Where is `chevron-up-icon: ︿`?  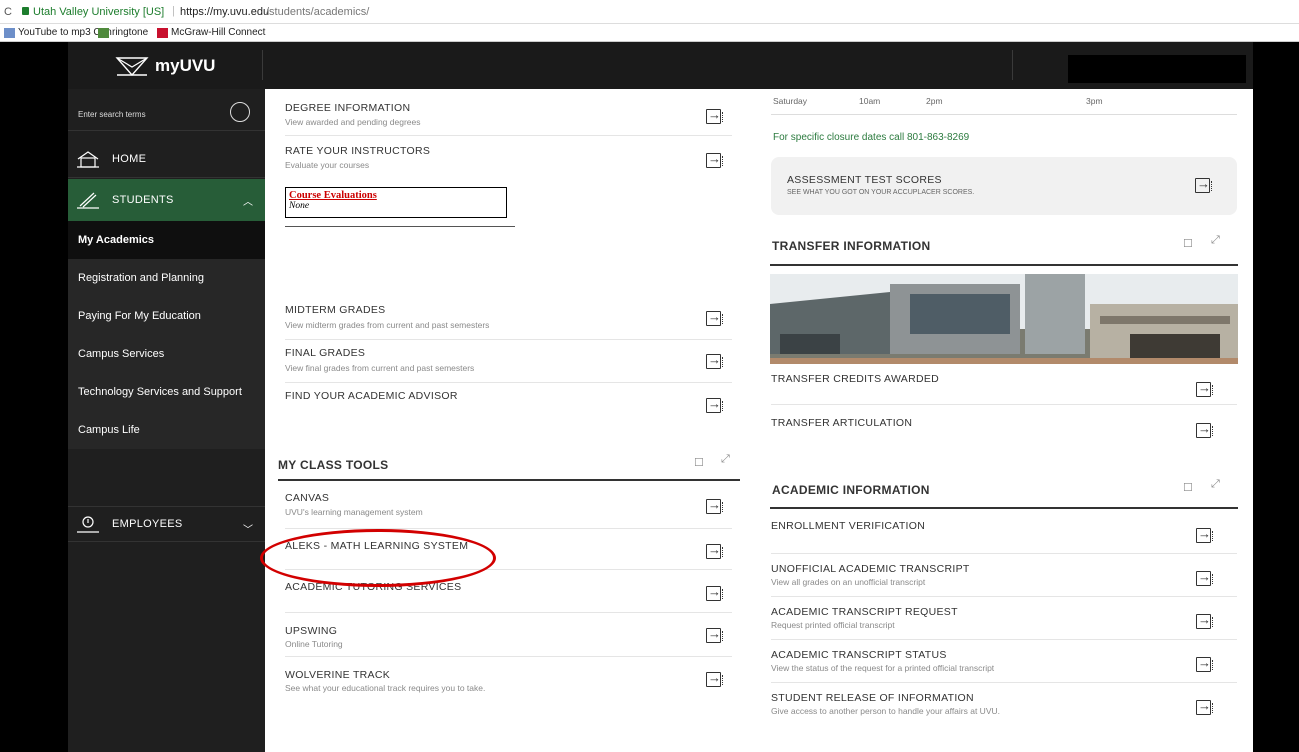 chevron-up-icon: ︿ is located at coordinates (248, 200).